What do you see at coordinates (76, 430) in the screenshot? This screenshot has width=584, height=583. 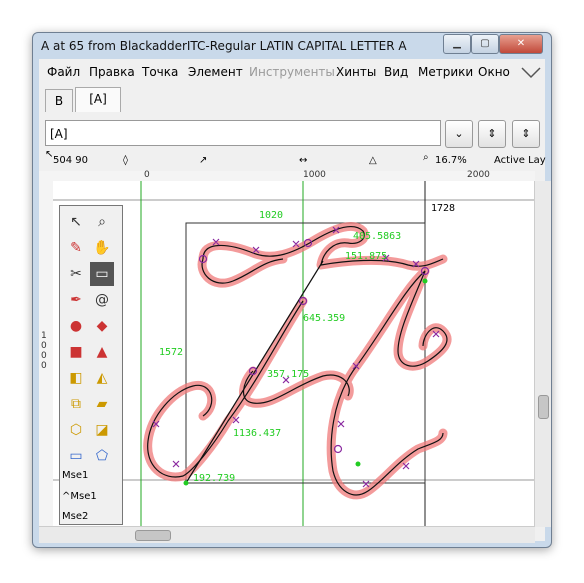 I see `3d-rotate-icon: ⬡` at bounding box center [76, 430].